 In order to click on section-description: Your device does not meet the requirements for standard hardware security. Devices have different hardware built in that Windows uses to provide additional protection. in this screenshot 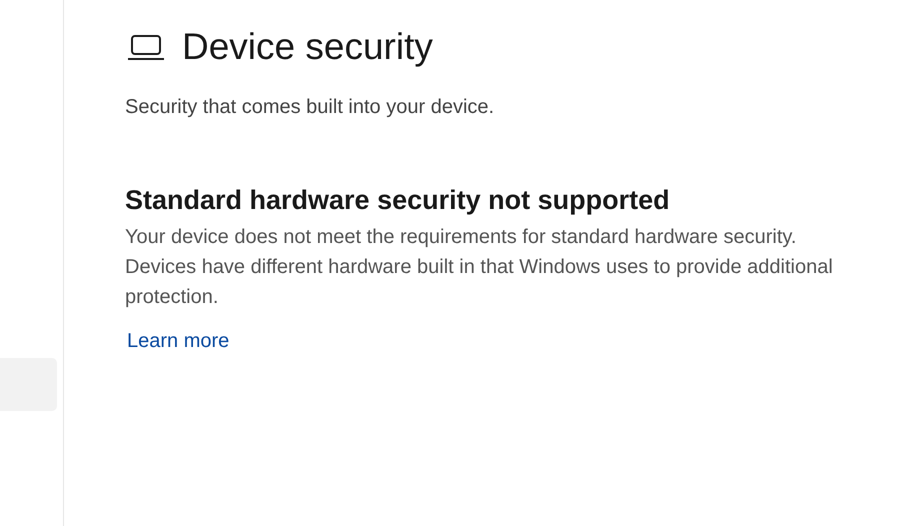, I will do `click(479, 267)`.